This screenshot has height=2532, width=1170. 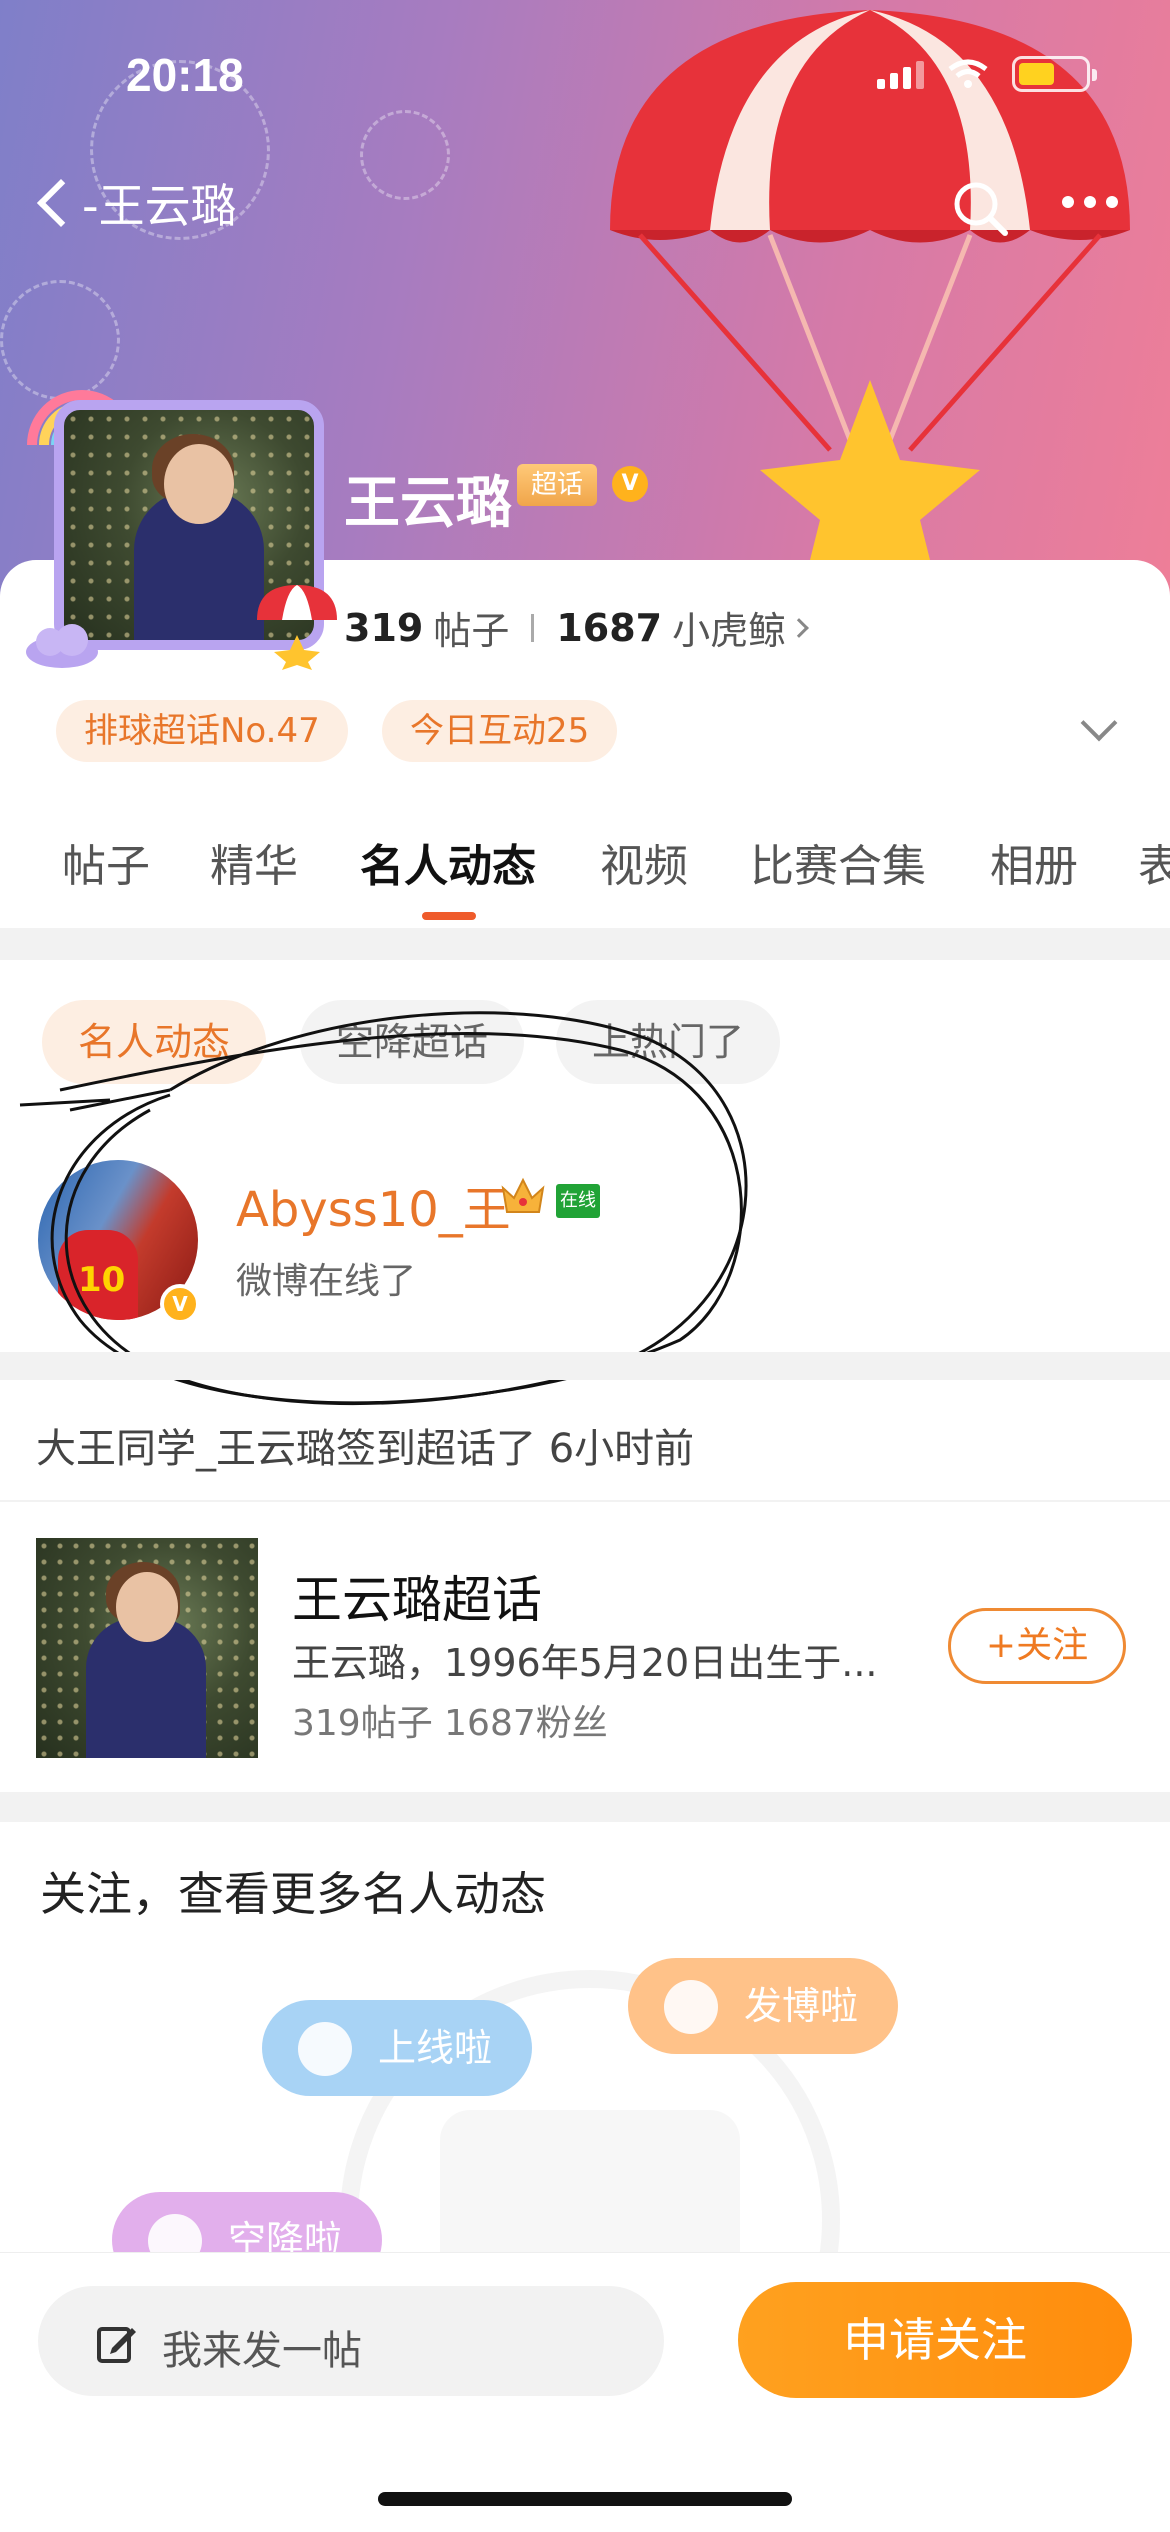 I want to click on more-icon, so click(x=1090, y=202).